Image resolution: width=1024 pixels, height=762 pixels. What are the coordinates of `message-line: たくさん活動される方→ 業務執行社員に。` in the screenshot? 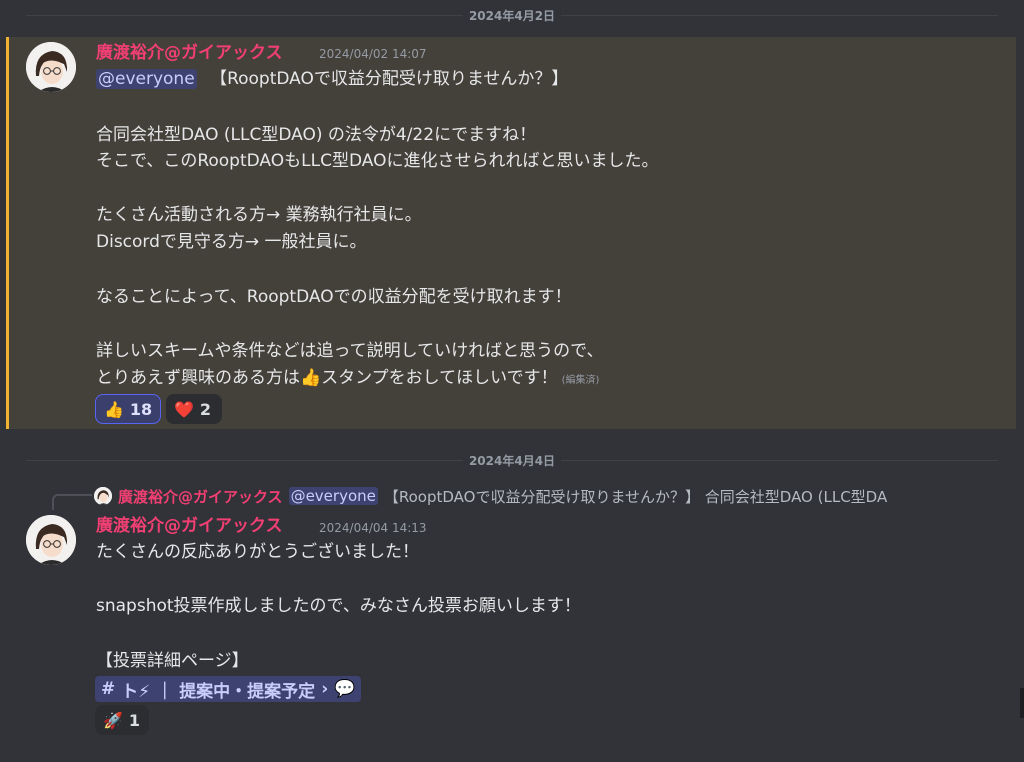 It's located at (259, 215).